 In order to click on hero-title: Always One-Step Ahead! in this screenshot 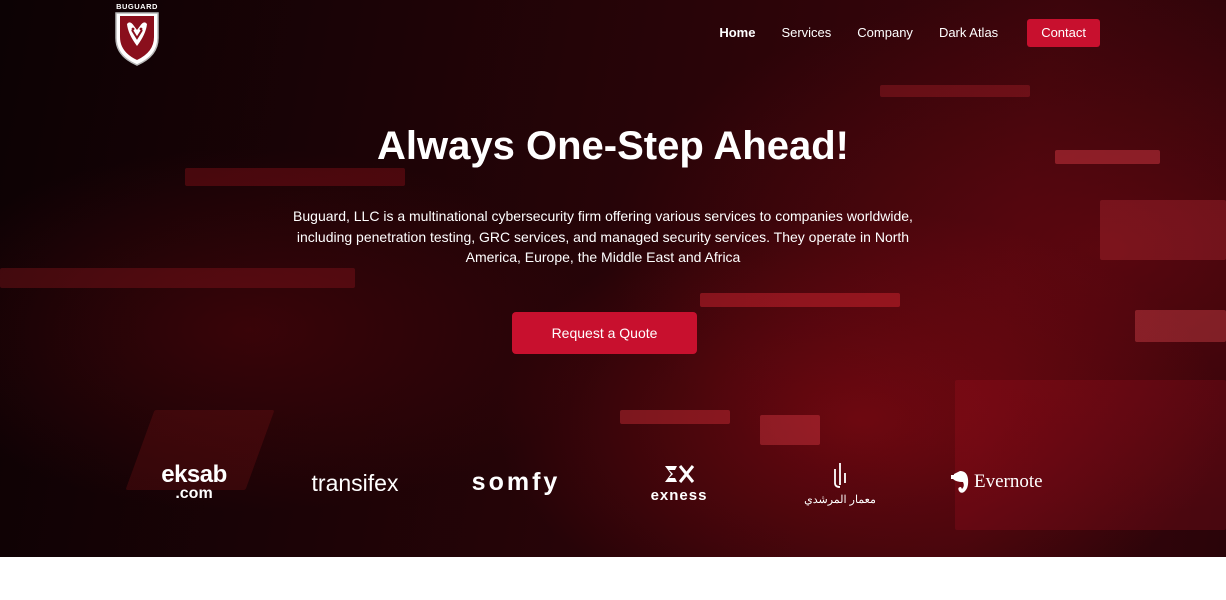, I will do `click(613, 146)`.